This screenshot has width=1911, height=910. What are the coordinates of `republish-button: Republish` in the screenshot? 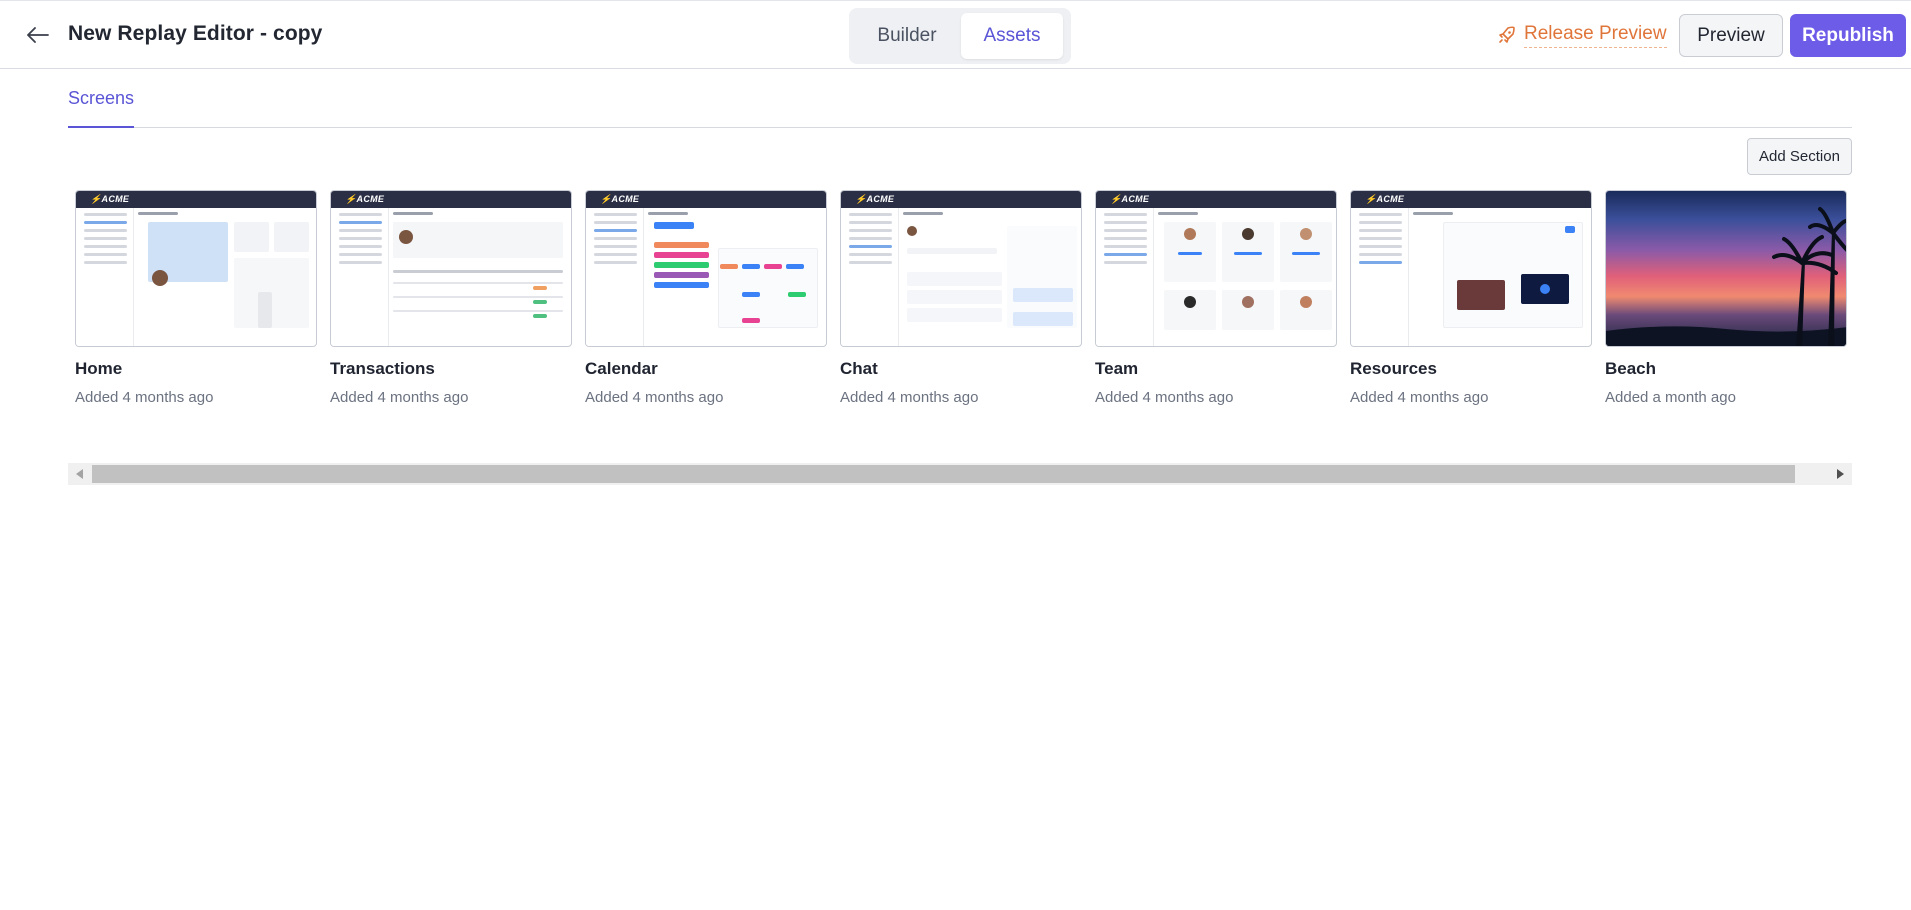 It's located at (1848, 35).